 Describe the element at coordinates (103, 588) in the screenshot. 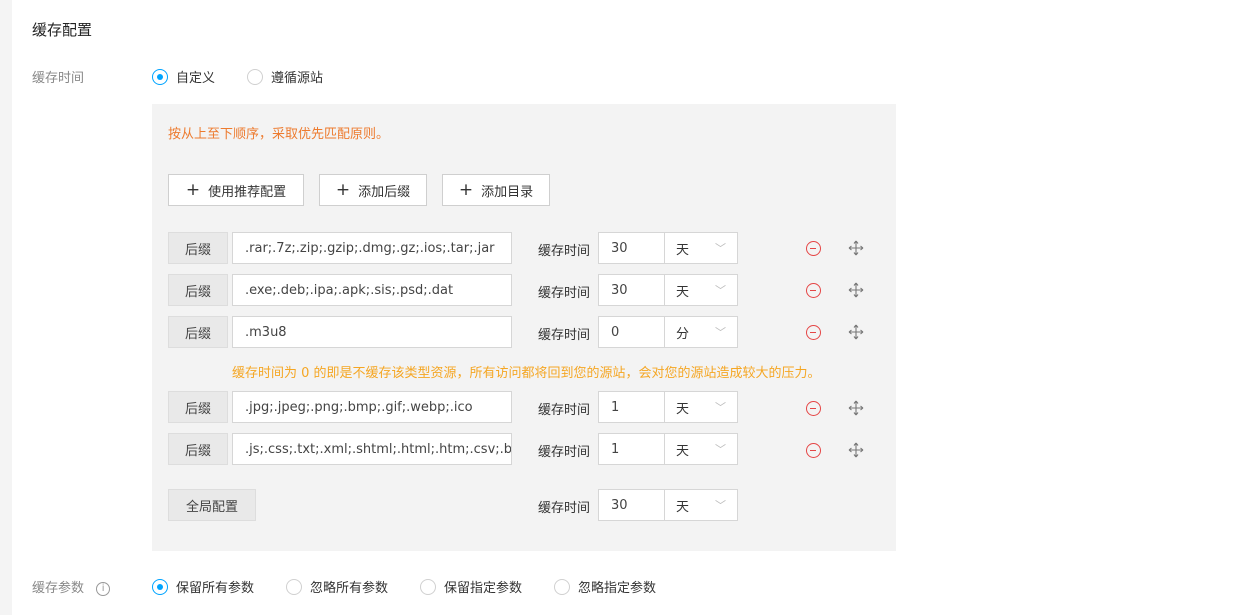

I see `info-icon: i` at that location.